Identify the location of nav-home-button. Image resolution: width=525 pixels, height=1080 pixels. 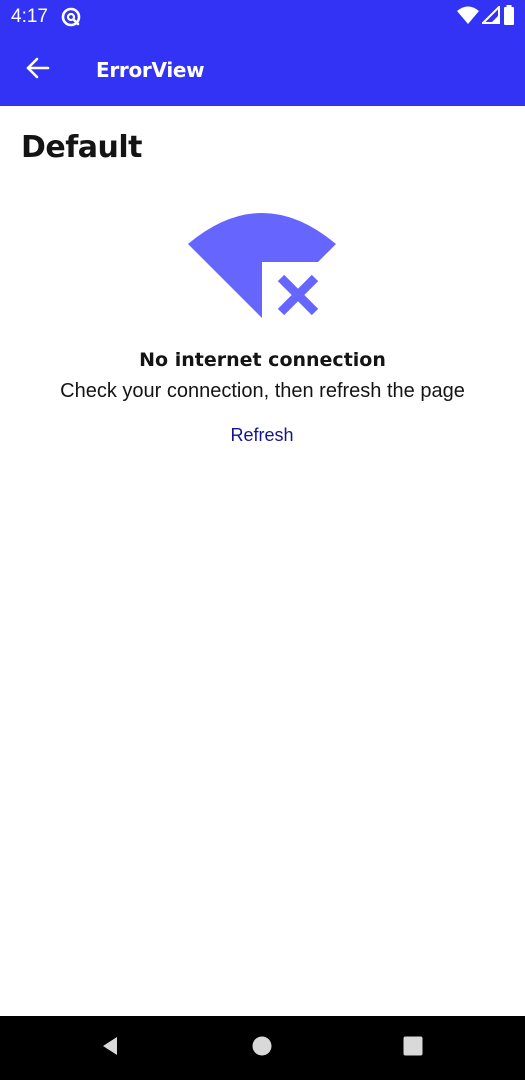
(262, 1048).